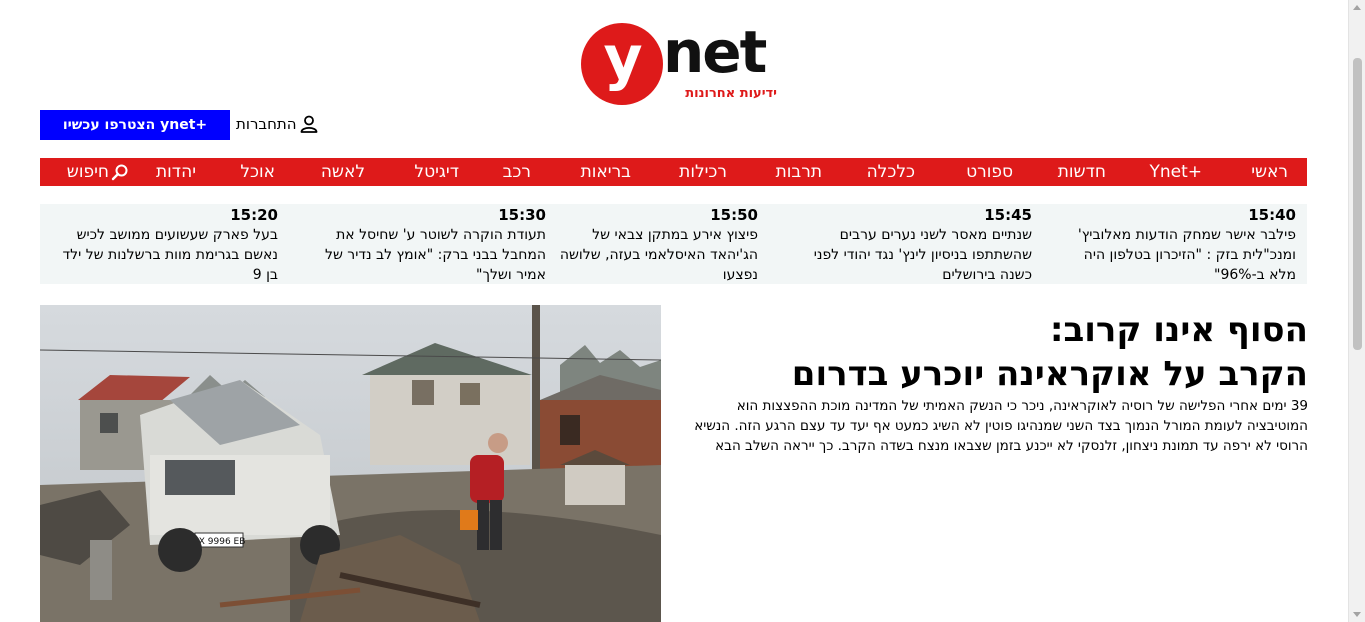 This screenshot has width=1365, height=622. What do you see at coordinates (989, 172) in the screenshot?
I see `nav-item-sport: ספורט` at bounding box center [989, 172].